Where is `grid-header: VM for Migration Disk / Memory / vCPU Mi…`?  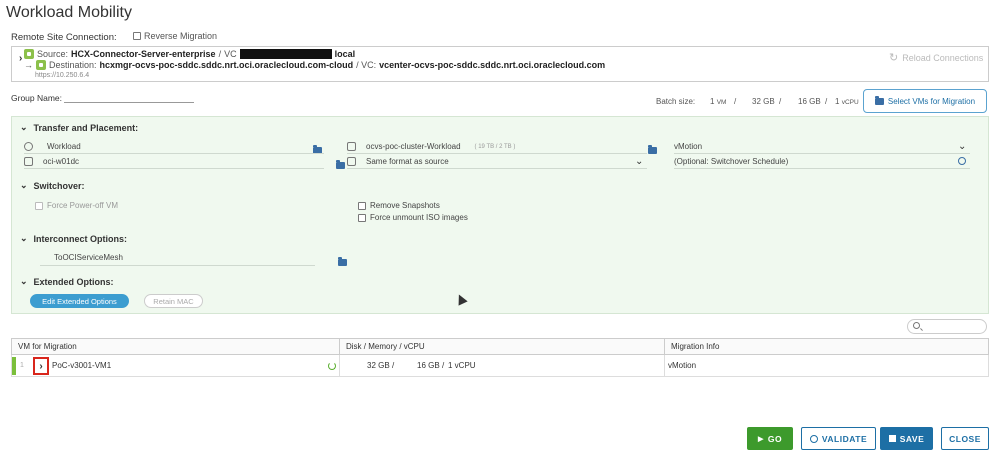
grid-header: VM for Migration Disk / Memory / vCPU Mi… is located at coordinates (500, 346).